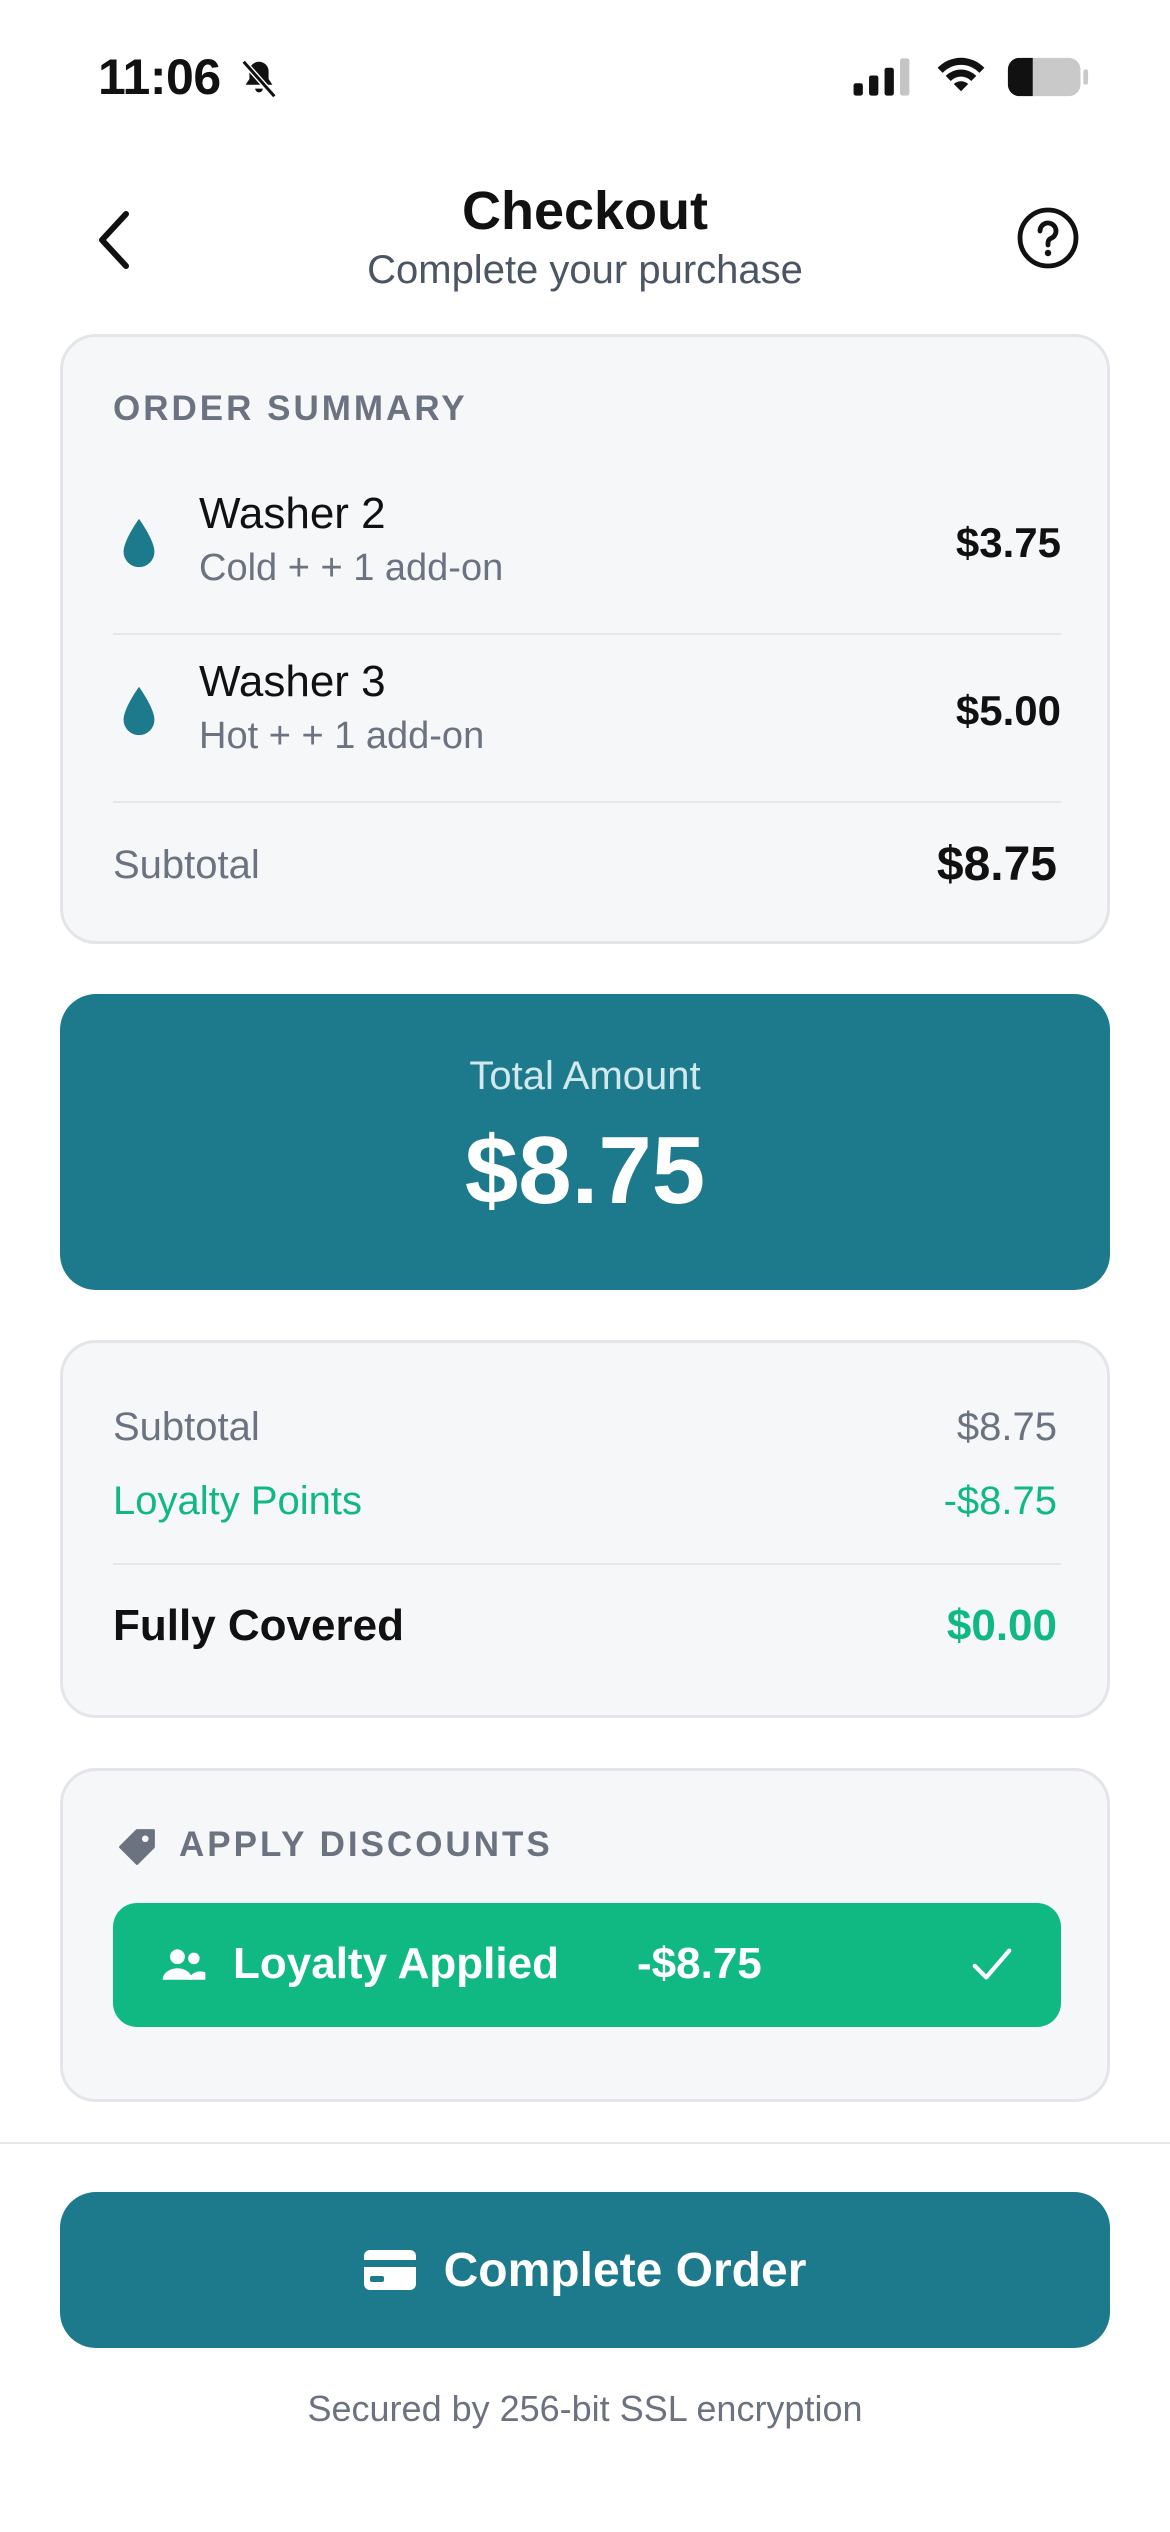 The image size is (1170, 2532). Describe the element at coordinates (585, 75) in the screenshot. I see `status-bar: 11:06` at that location.